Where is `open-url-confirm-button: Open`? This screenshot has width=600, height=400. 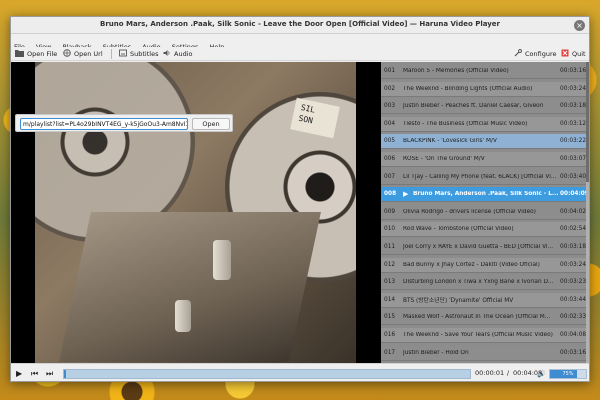
open-url-confirm-button: Open is located at coordinates (211, 124).